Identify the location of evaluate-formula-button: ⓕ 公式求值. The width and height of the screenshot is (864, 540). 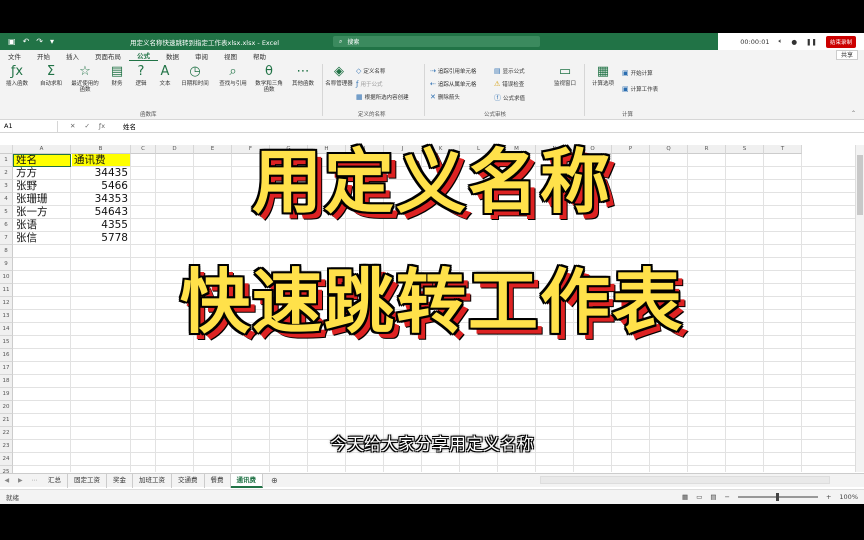
(509, 98).